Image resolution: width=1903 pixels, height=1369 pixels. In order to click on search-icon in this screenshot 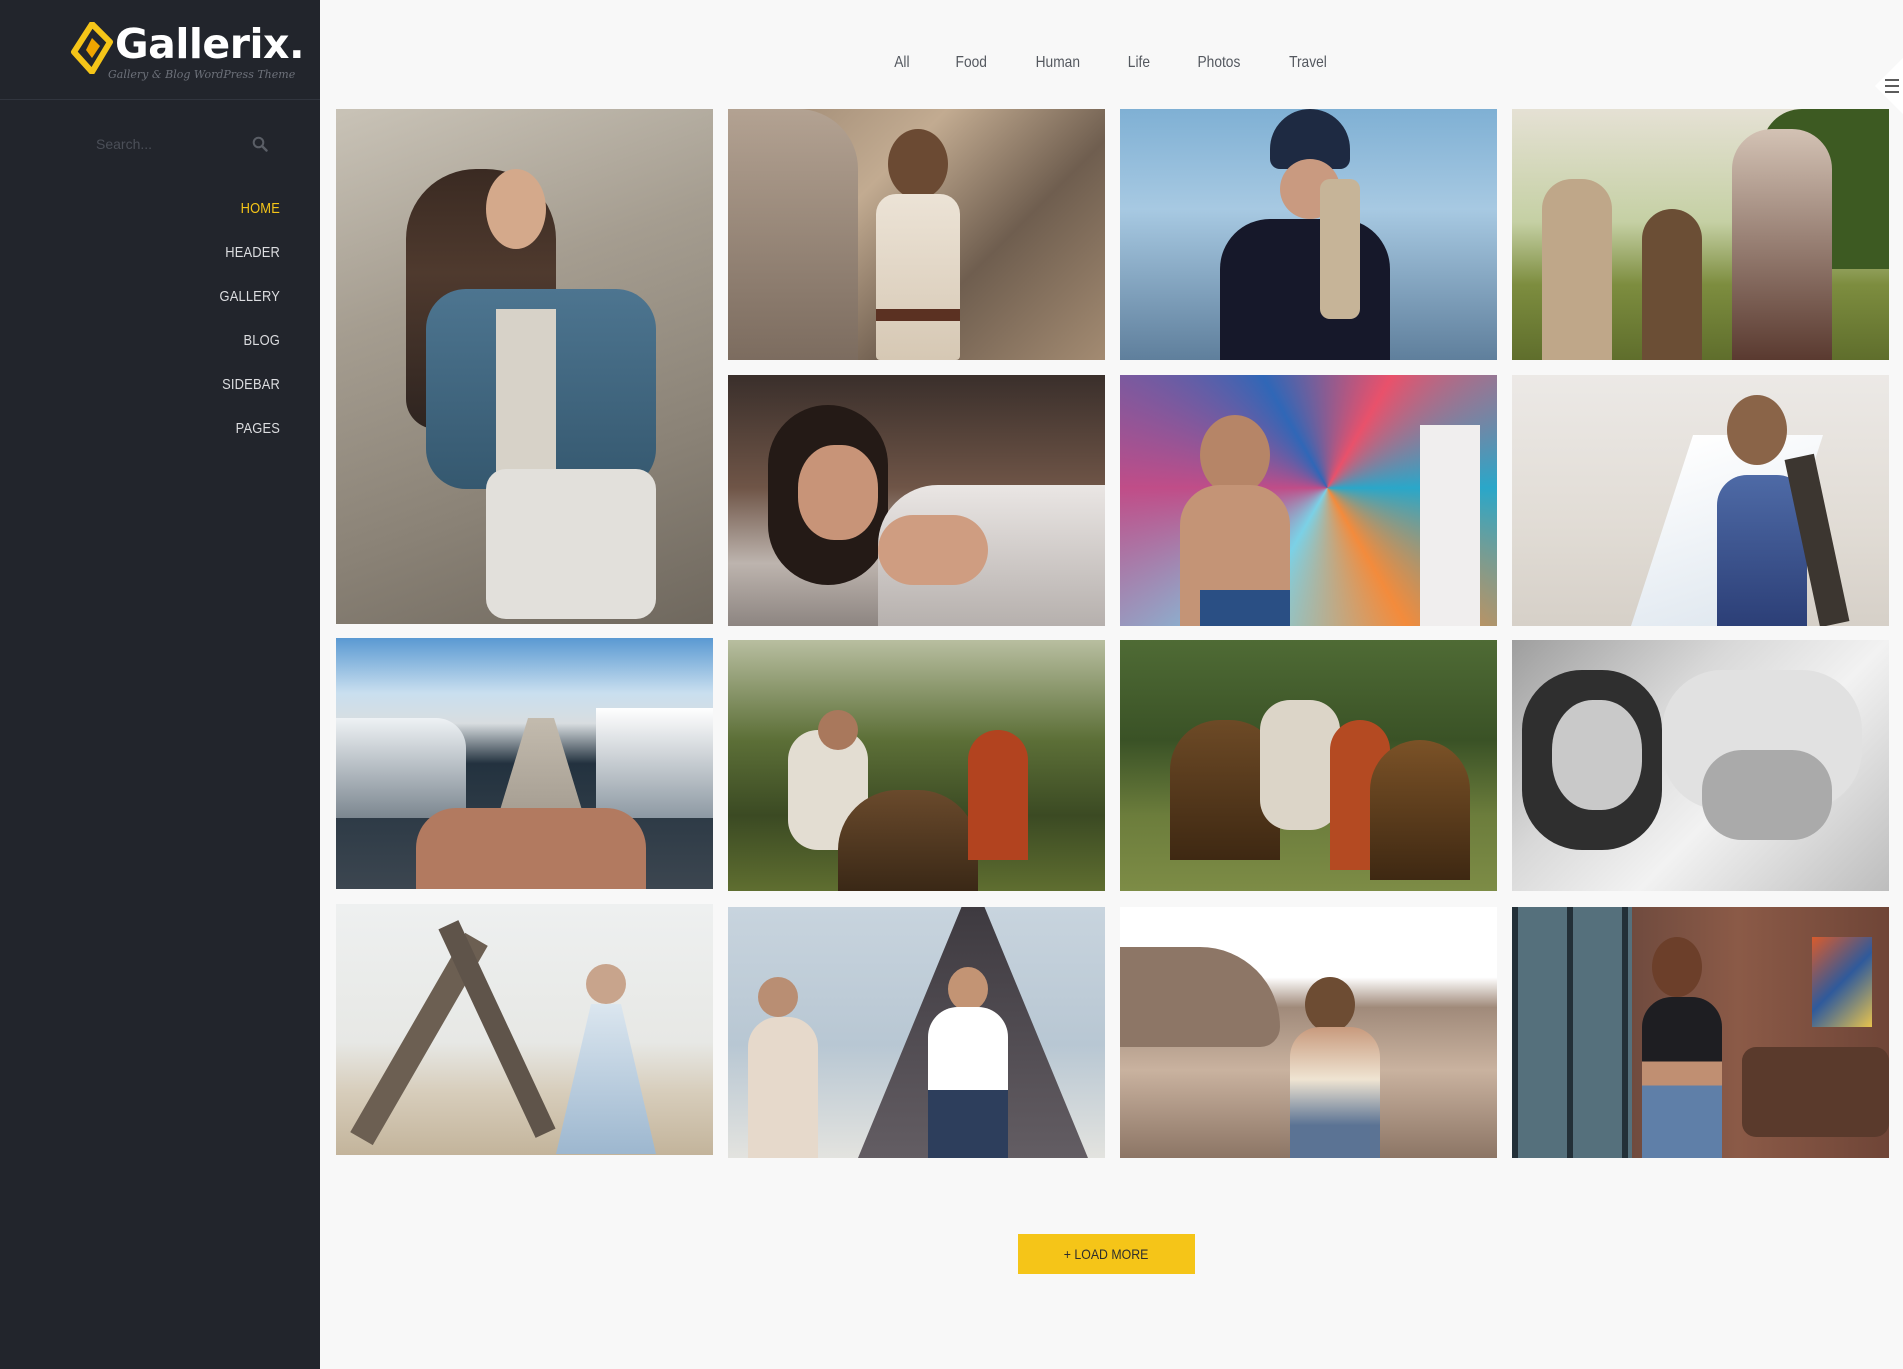, I will do `click(260, 144)`.